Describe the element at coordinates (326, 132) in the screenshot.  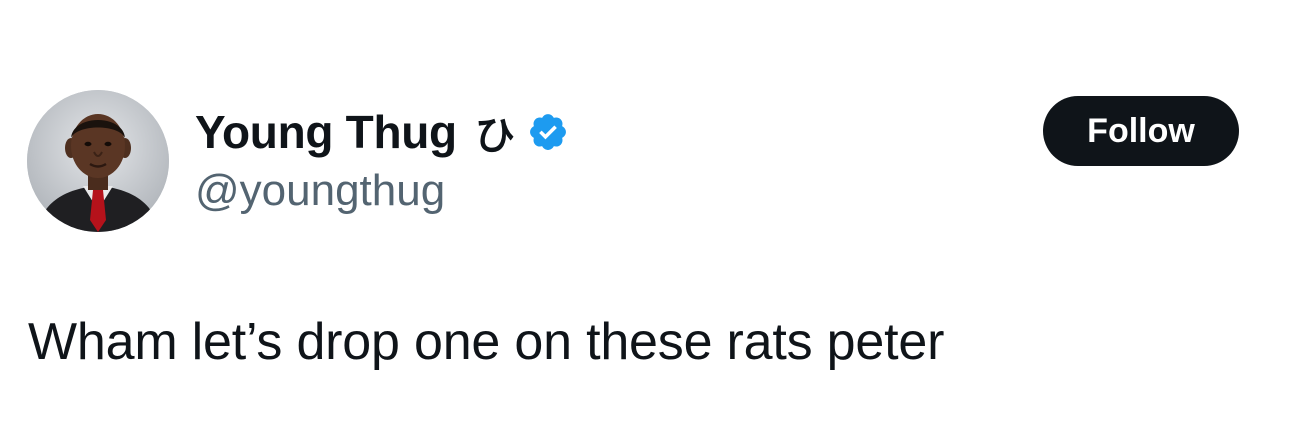
I see `author-display-name: Young Thug` at that location.